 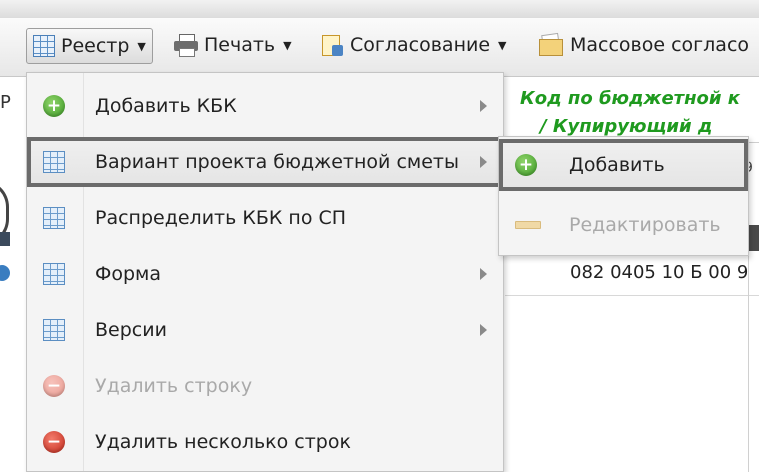 What do you see at coordinates (166, 106) in the screenshot?
I see `menu-item-label: Добавить КБК` at bounding box center [166, 106].